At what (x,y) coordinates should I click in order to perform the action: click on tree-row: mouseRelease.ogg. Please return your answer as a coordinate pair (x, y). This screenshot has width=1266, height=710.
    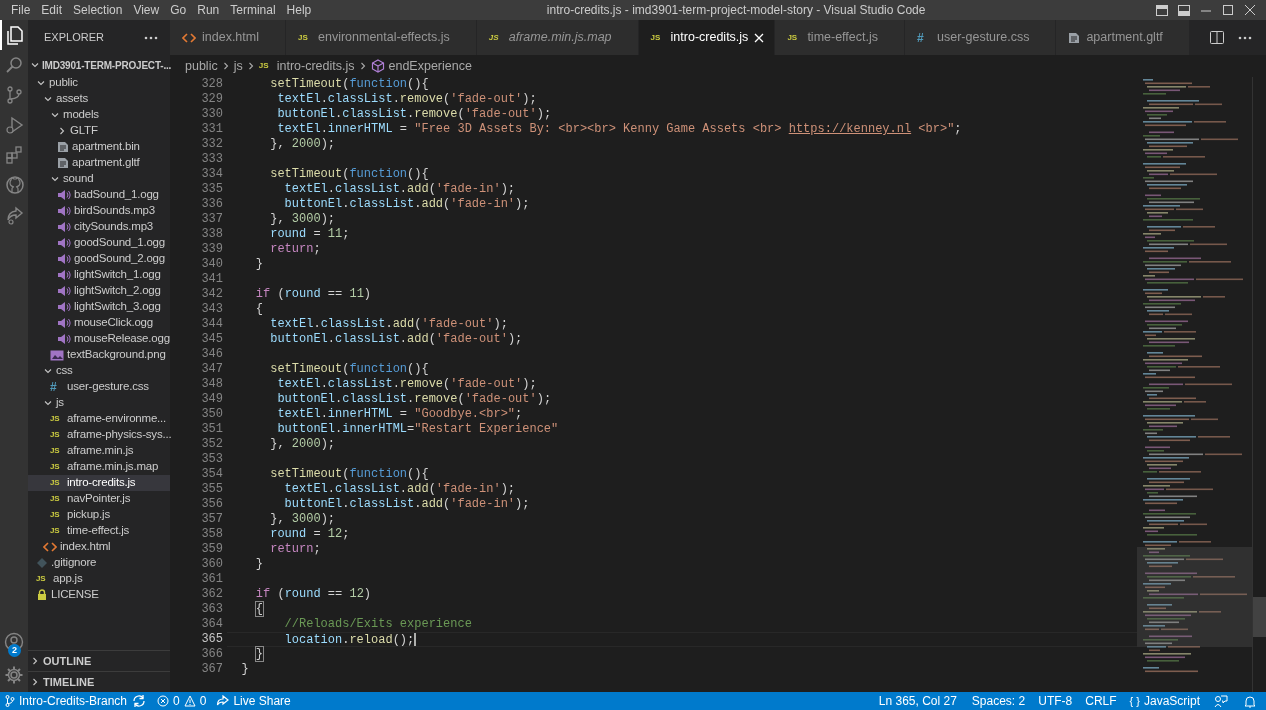
    Looking at the image, I should click on (99, 339).